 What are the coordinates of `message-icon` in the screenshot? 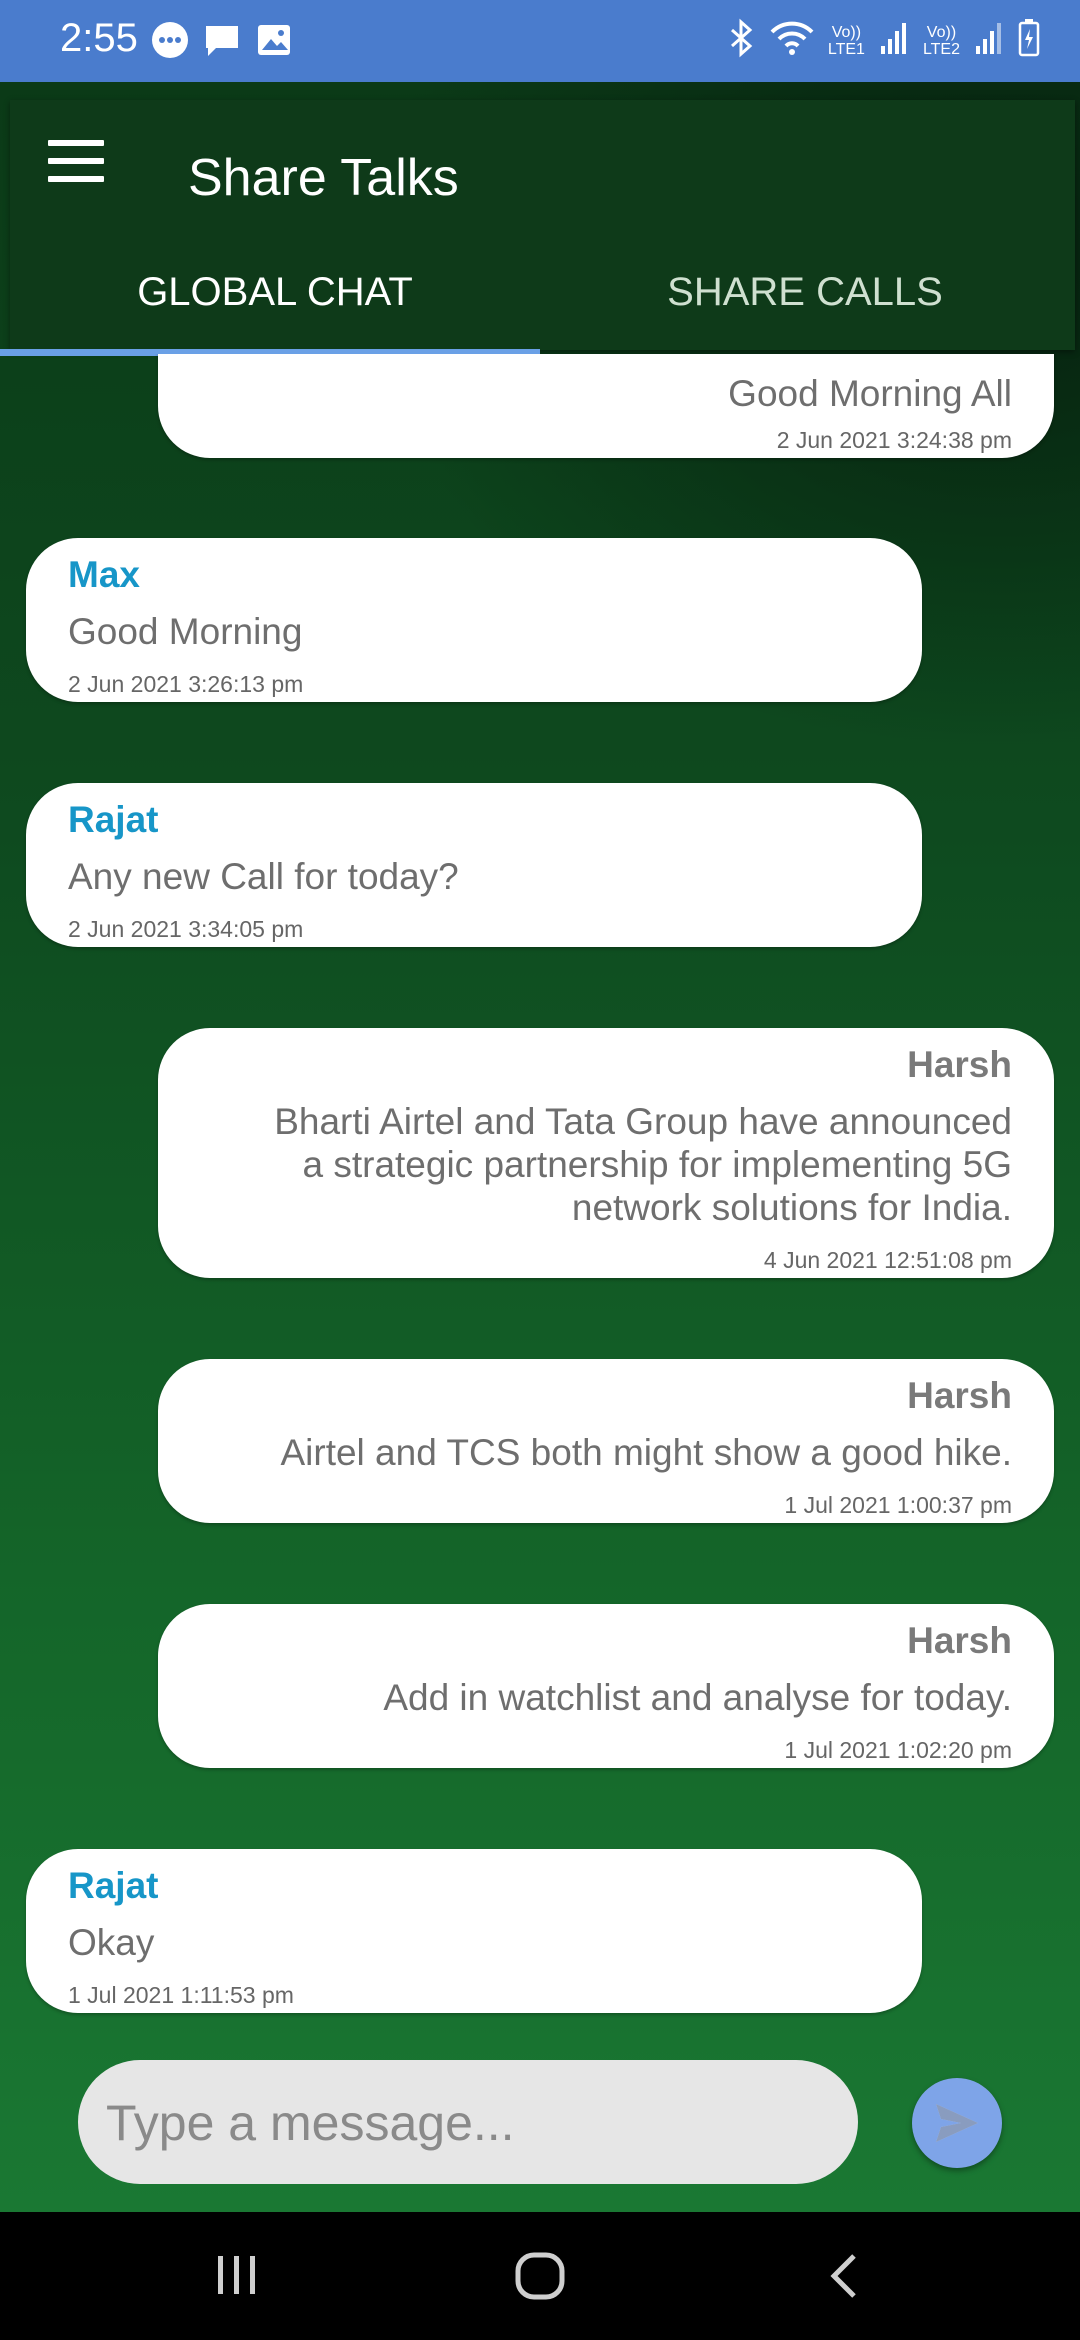 It's located at (222, 42).